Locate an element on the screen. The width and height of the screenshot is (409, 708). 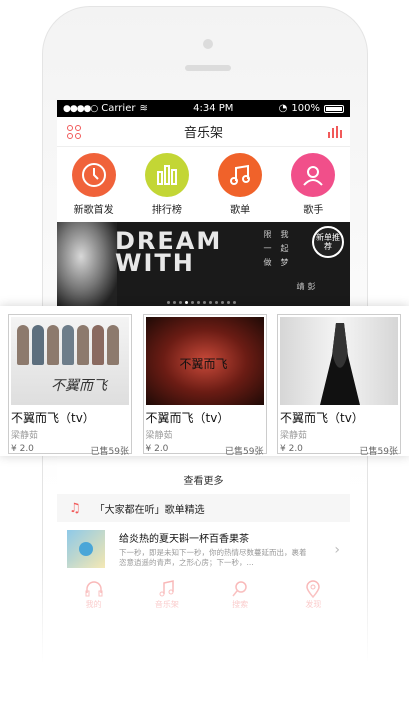
quick-label: 歌手 is located at coordinates (313, 210).